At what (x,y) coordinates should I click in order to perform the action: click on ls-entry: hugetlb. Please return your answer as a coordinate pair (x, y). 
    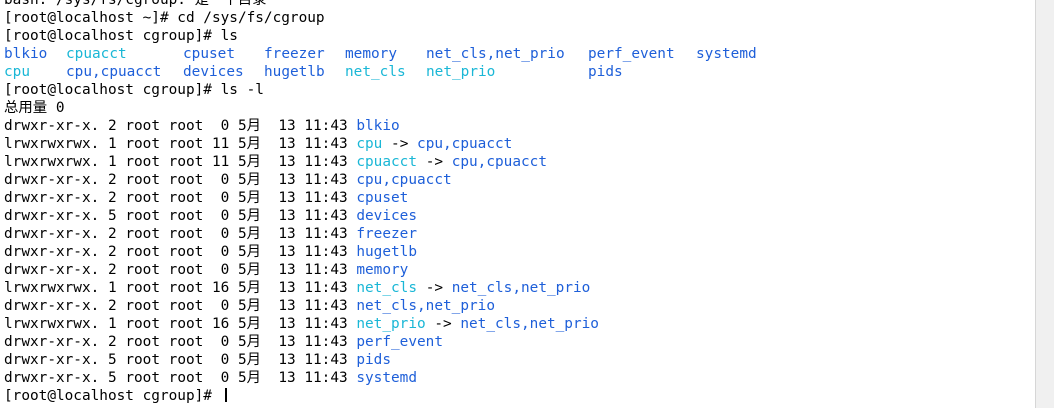
    Looking at the image, I should click on (294, 72).